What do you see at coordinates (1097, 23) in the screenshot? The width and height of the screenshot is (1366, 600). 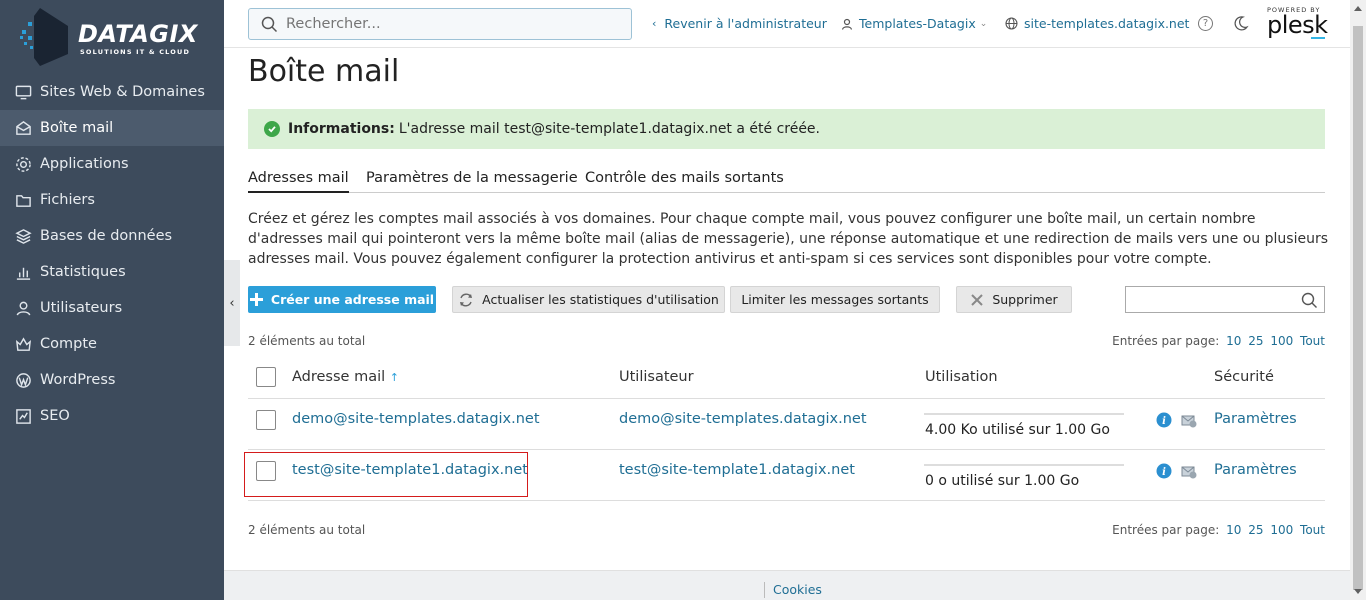 I see `domain-link: site-templates.datagix.net` at bounding box center [1097, 23].